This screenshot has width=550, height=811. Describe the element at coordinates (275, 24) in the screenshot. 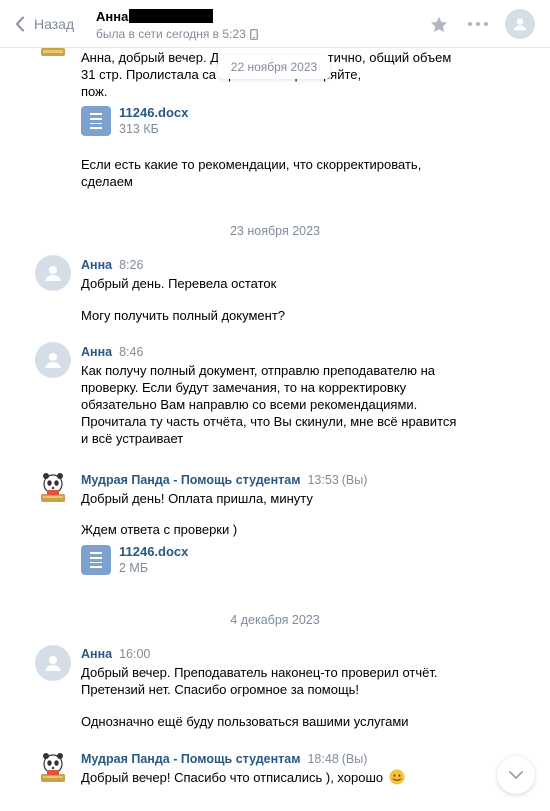

I see `chat-header: Назад Анна была в сети сегодня в 5:23` at that location.